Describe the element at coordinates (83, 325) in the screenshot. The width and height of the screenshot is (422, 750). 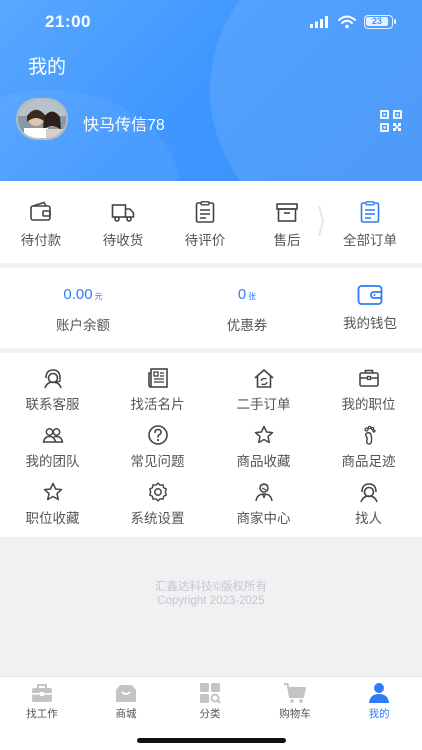
I see `balance-label: 账户余额` at that location.